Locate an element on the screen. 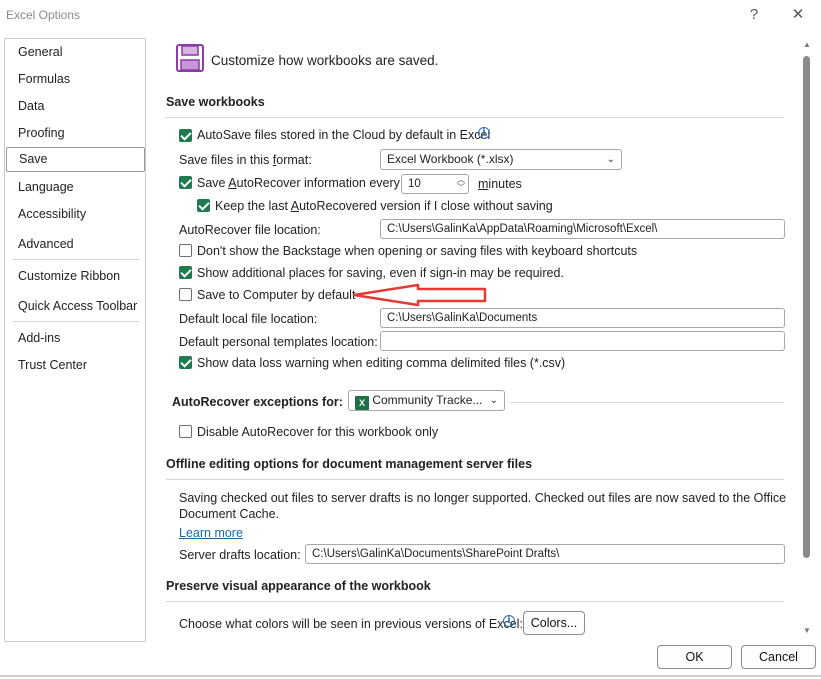 Image resolution: width=821 pixels, height=679 pixels. server-drafts-label: Server drafts location: is located at coordinates (240, 555).